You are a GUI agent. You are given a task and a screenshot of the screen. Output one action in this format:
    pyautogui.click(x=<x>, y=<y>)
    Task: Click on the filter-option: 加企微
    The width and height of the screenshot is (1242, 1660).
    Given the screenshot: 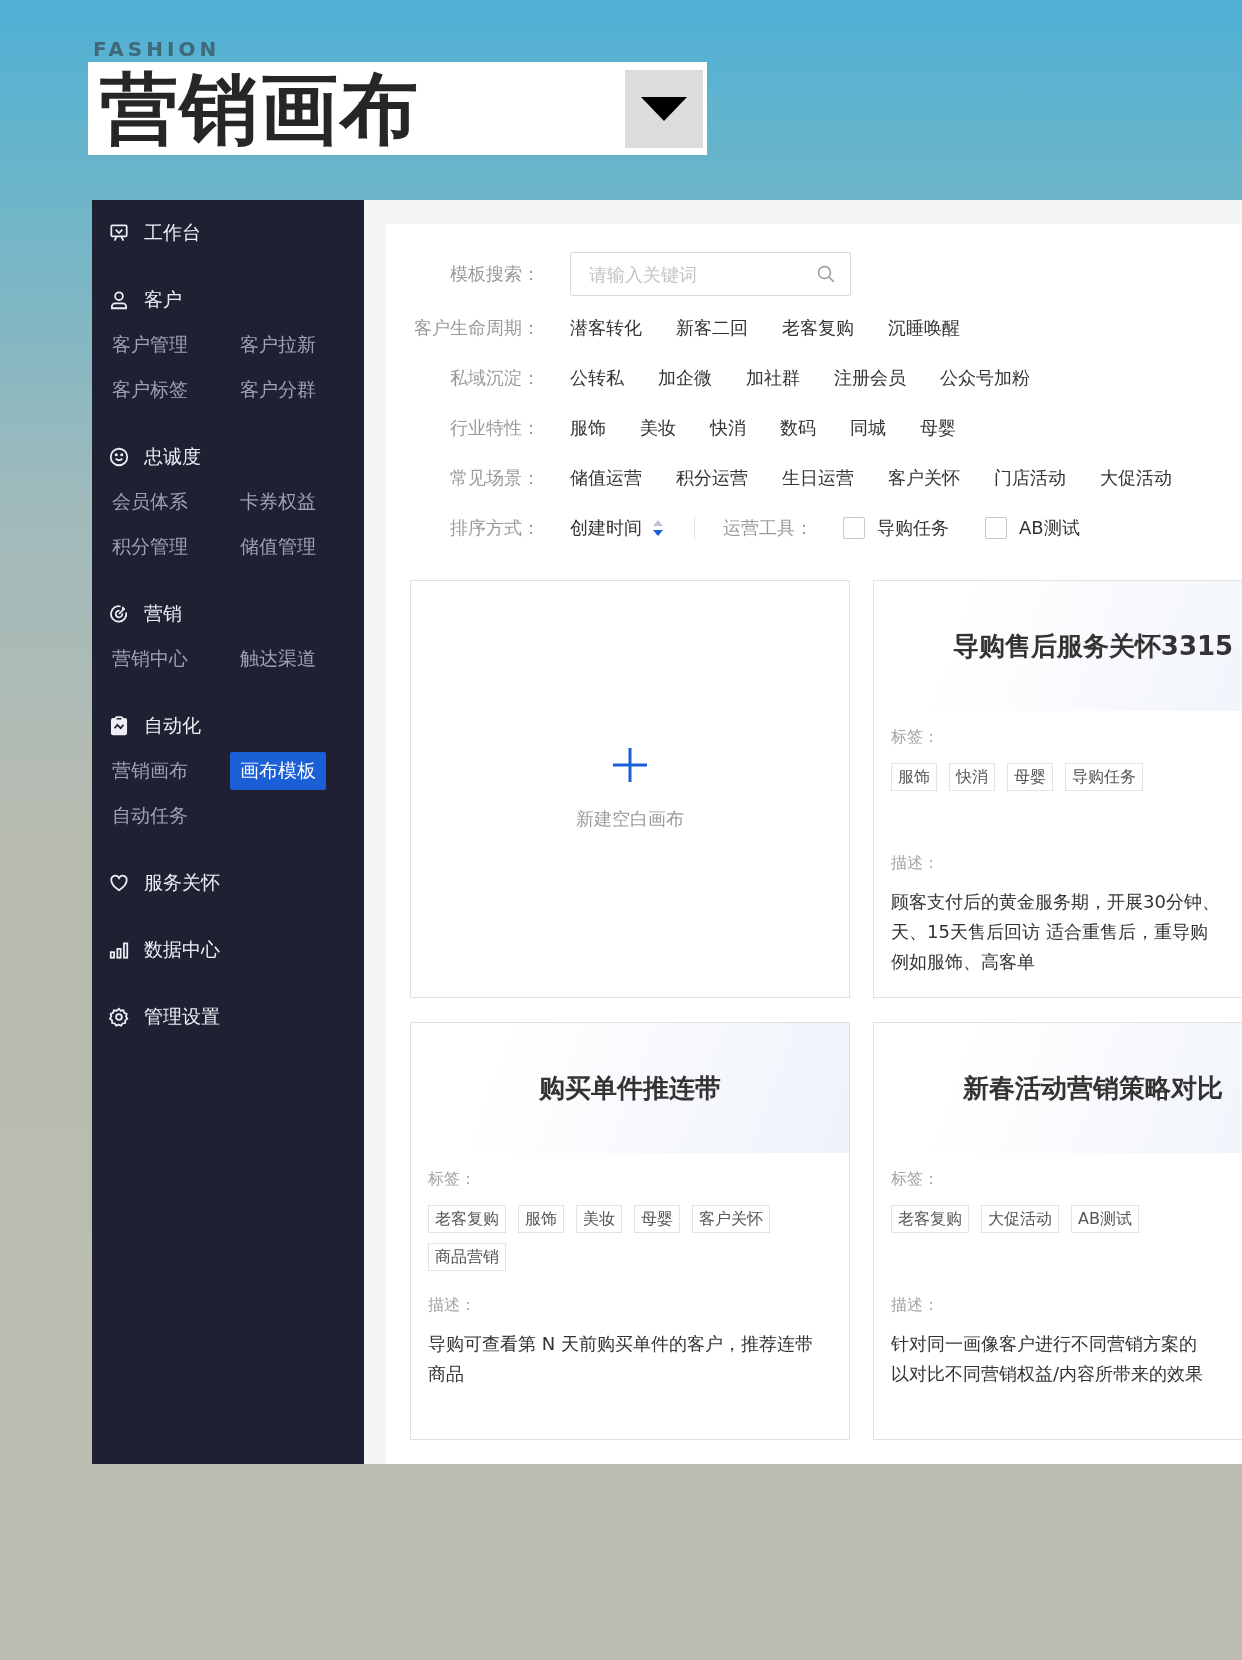 What is the action you would take?
    pyautogui.click(x=685, y=378)
    